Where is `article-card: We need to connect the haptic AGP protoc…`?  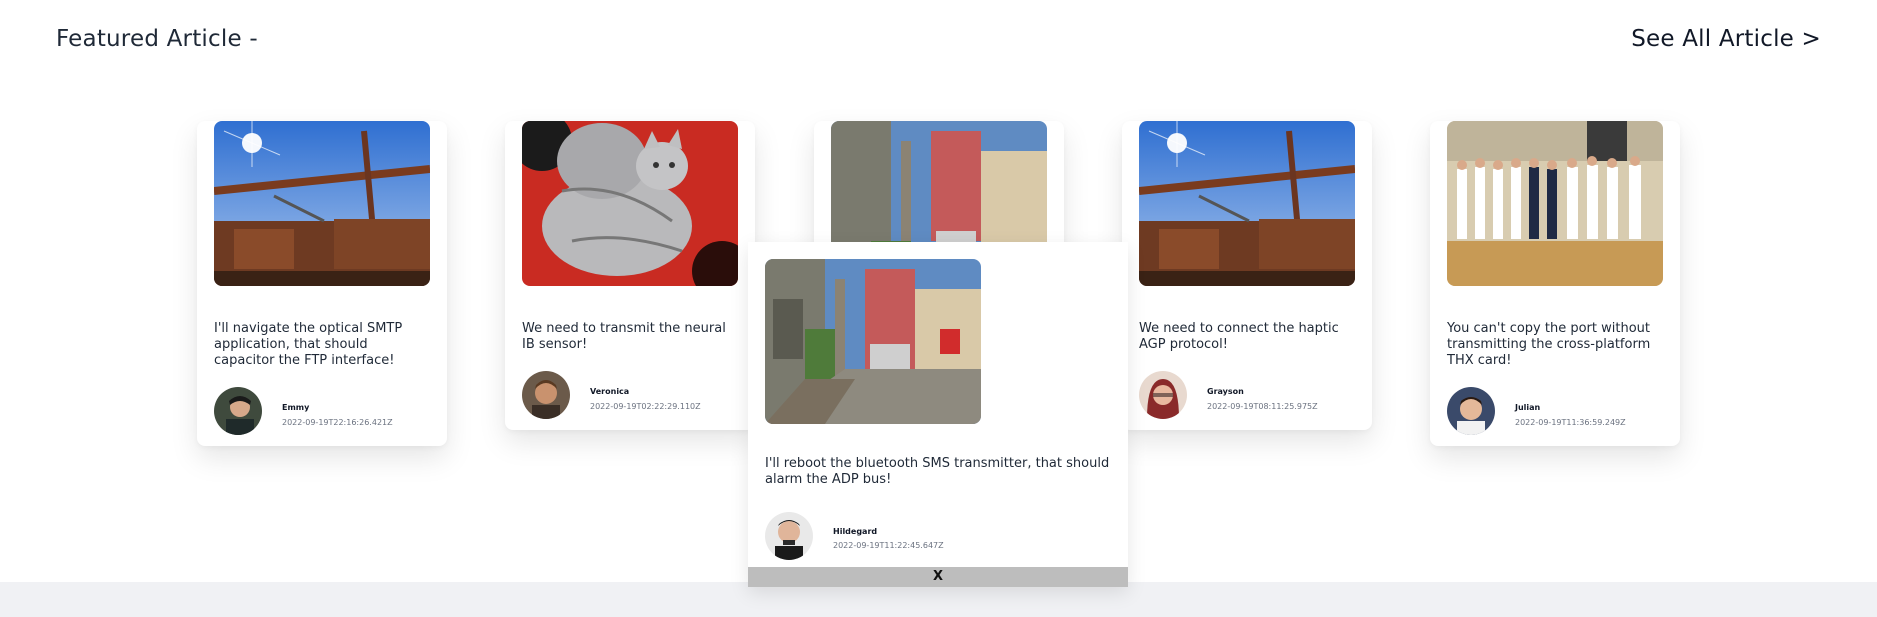
article-card: We need to connect the haptic AGP protoc… is located at coordinates (1247, 275).